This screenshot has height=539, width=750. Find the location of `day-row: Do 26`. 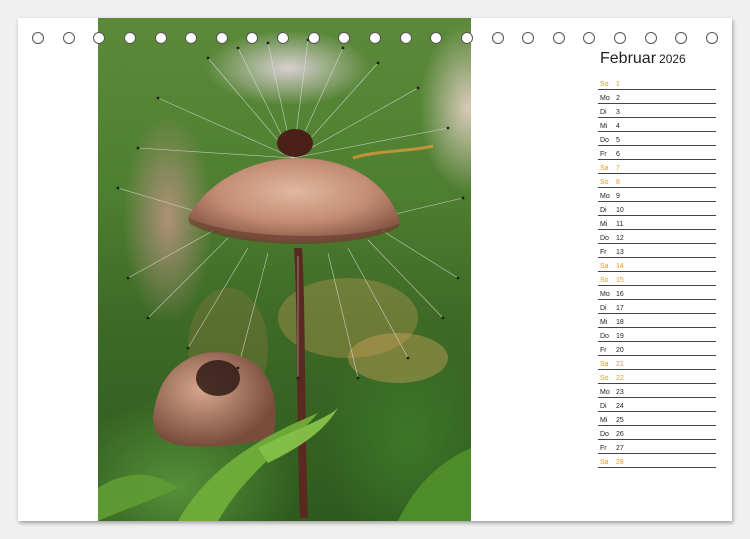

day-row: Do 26 is located at coordinates (657, 433).